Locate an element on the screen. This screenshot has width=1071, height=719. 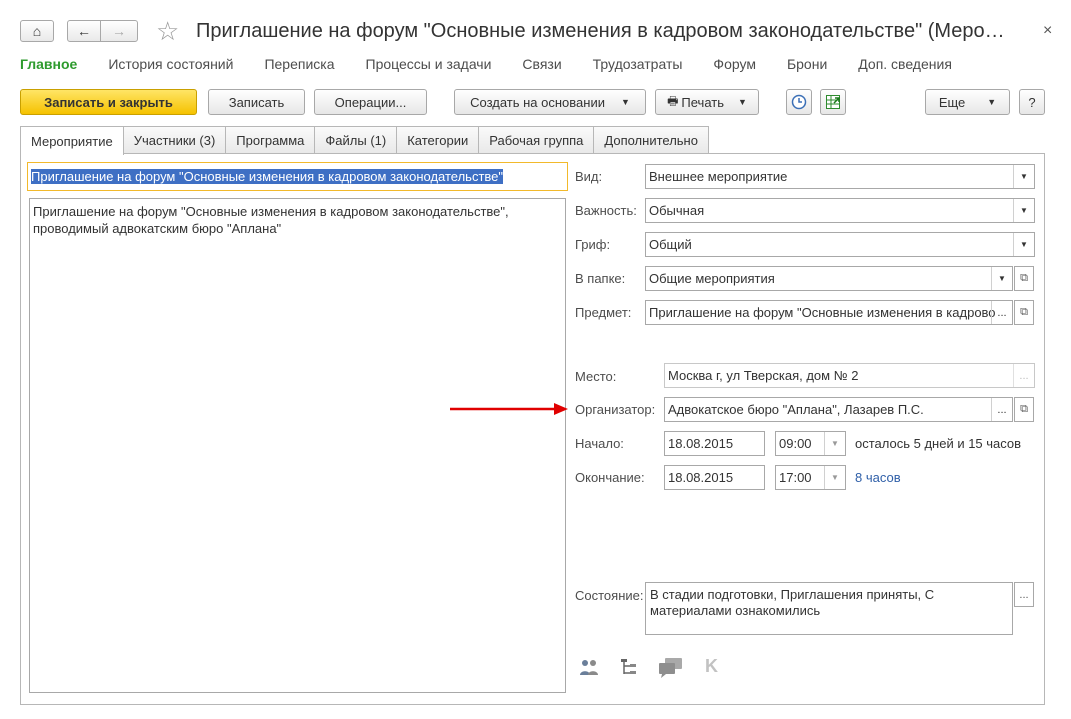
grif-value: Общий is located at coordinates (670, 244).